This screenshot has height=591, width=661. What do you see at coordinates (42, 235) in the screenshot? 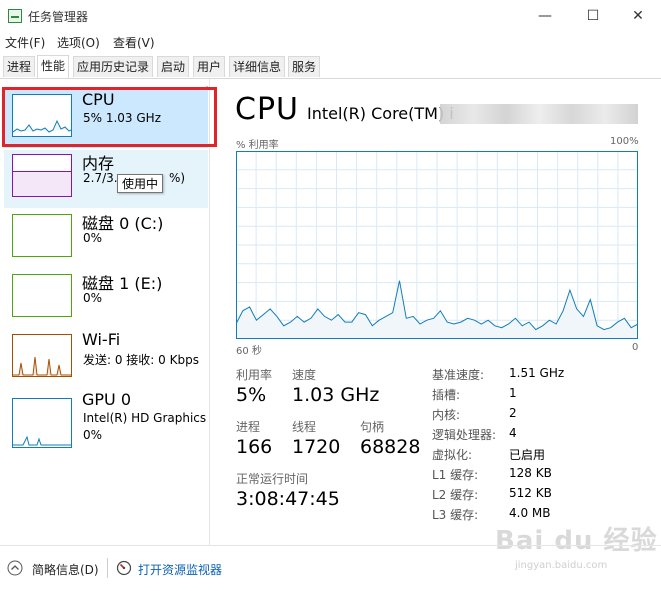
I see `disk-0-thumbnail` at bounding box center [42, 235].